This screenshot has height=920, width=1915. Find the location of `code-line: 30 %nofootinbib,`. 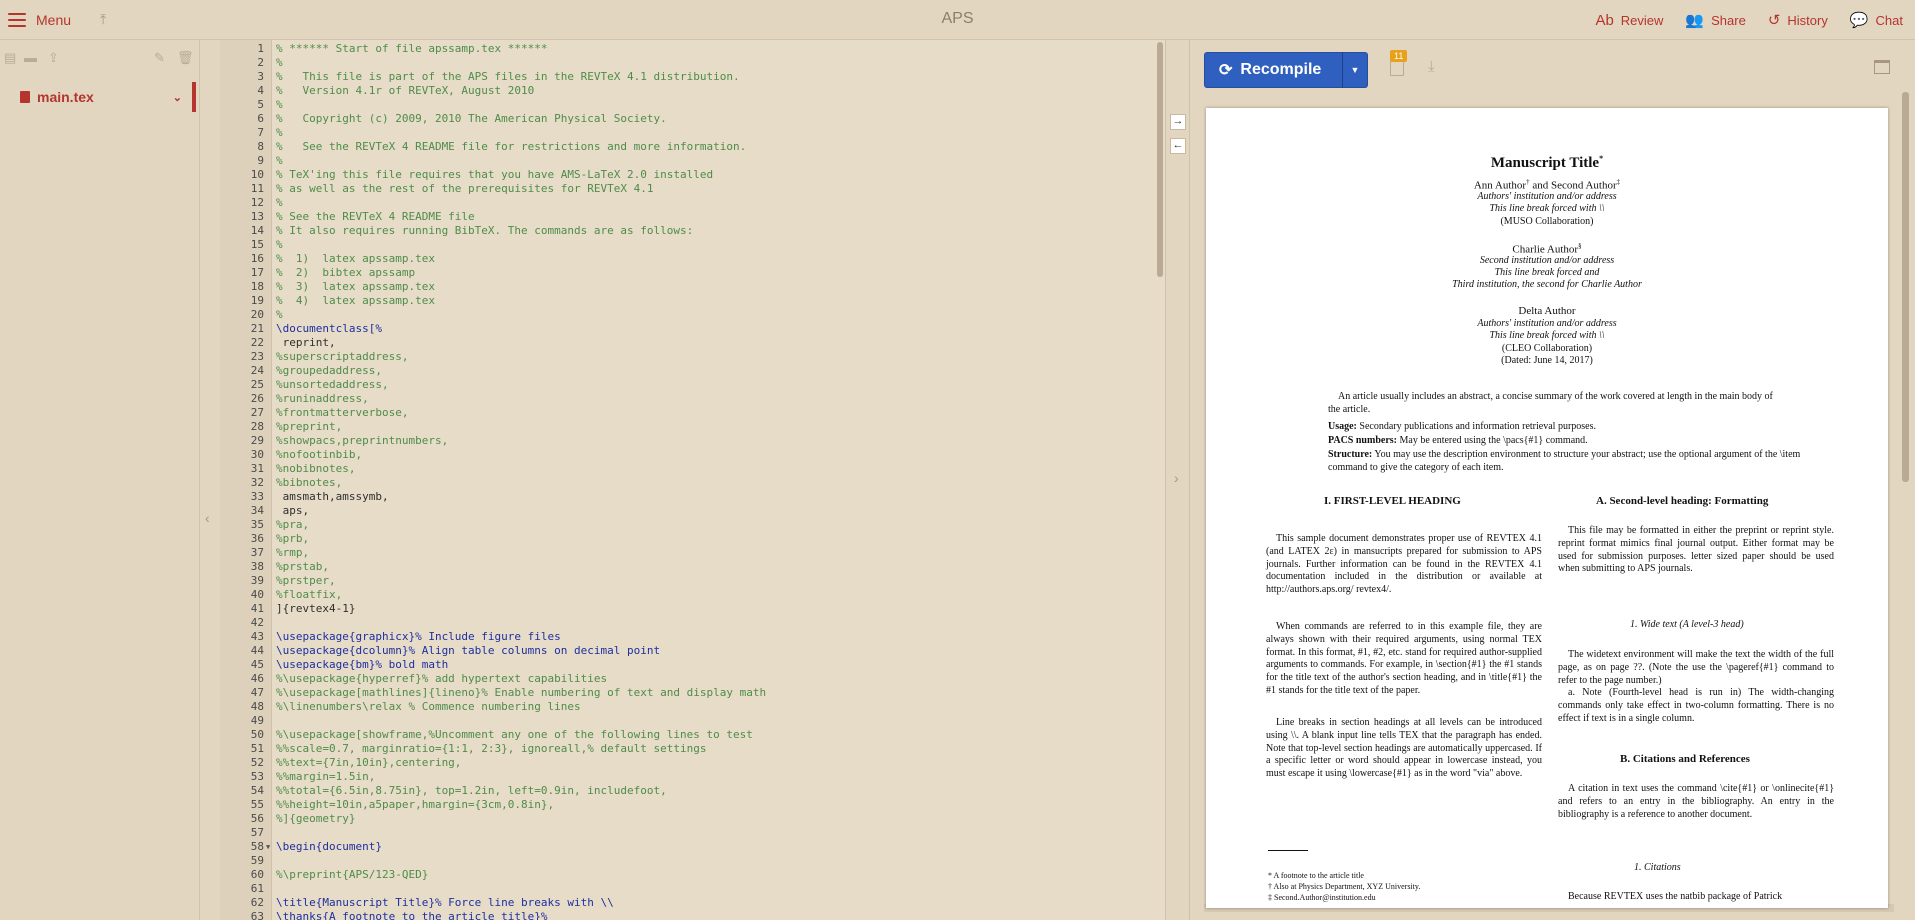

code-line: 30 %nofootinbib, is located at coordinates (698, 455).